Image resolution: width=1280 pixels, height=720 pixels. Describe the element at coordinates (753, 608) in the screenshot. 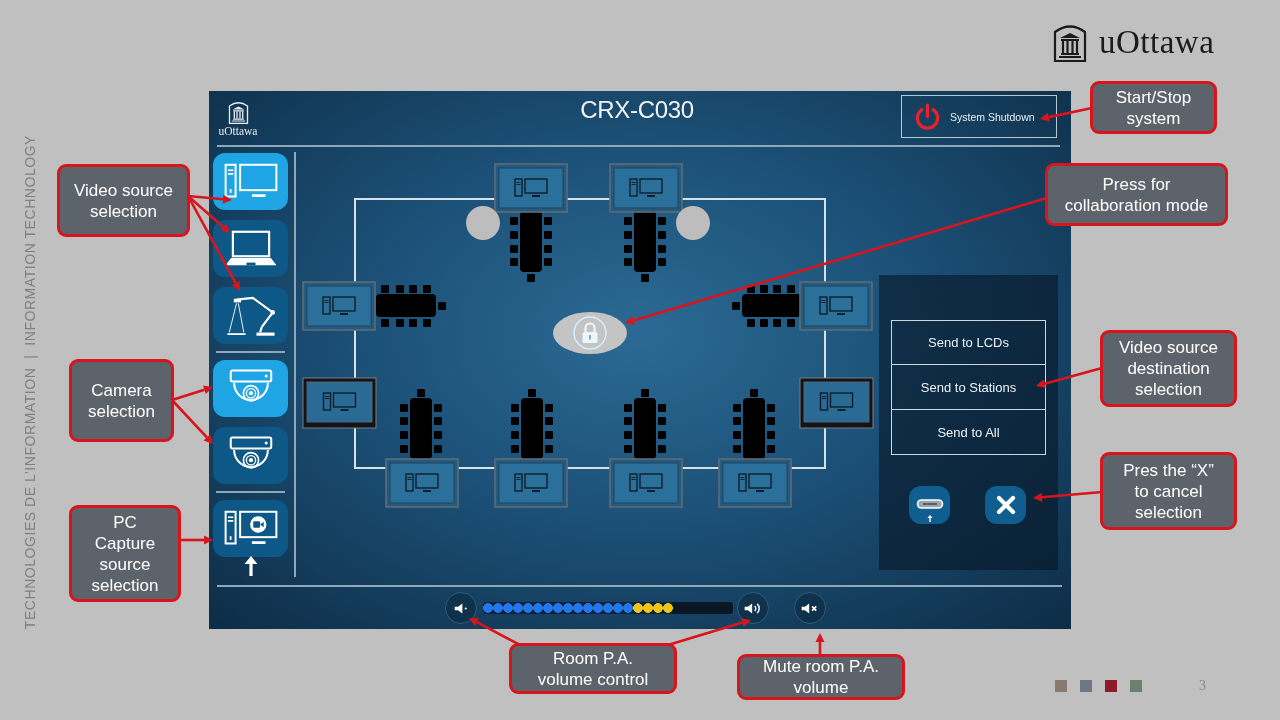

I see `volume-up-button` at that location.